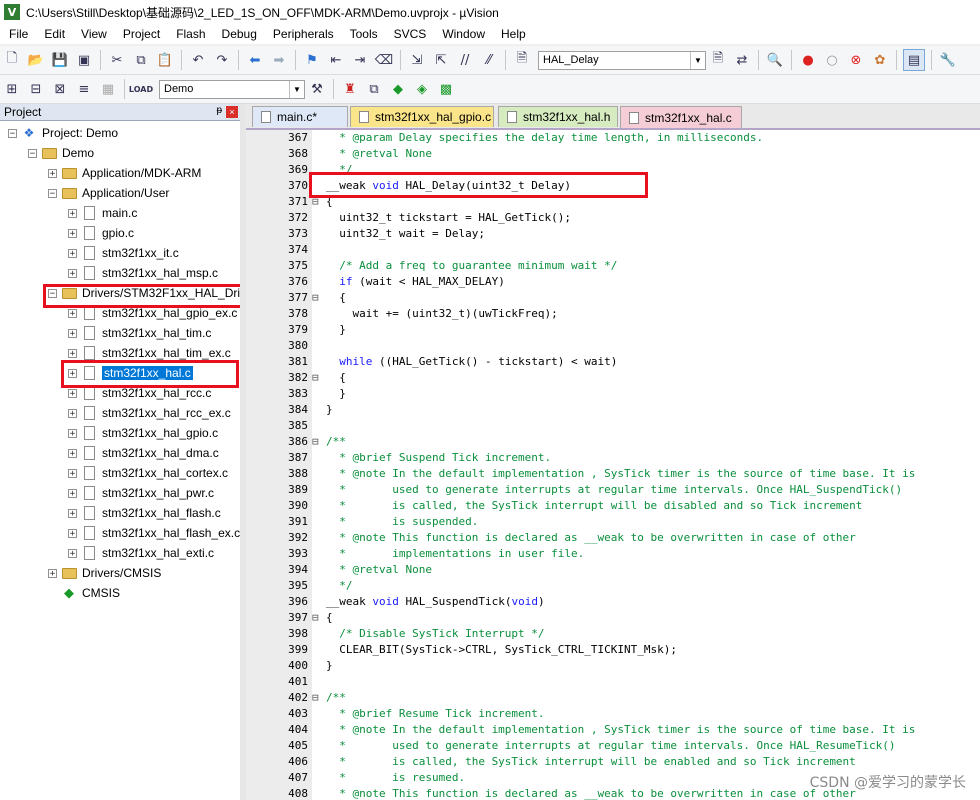 The width and height of the screenshot is (980, 800). I want to click on tools-wrench-icon: 🔧, so click(948, 60).